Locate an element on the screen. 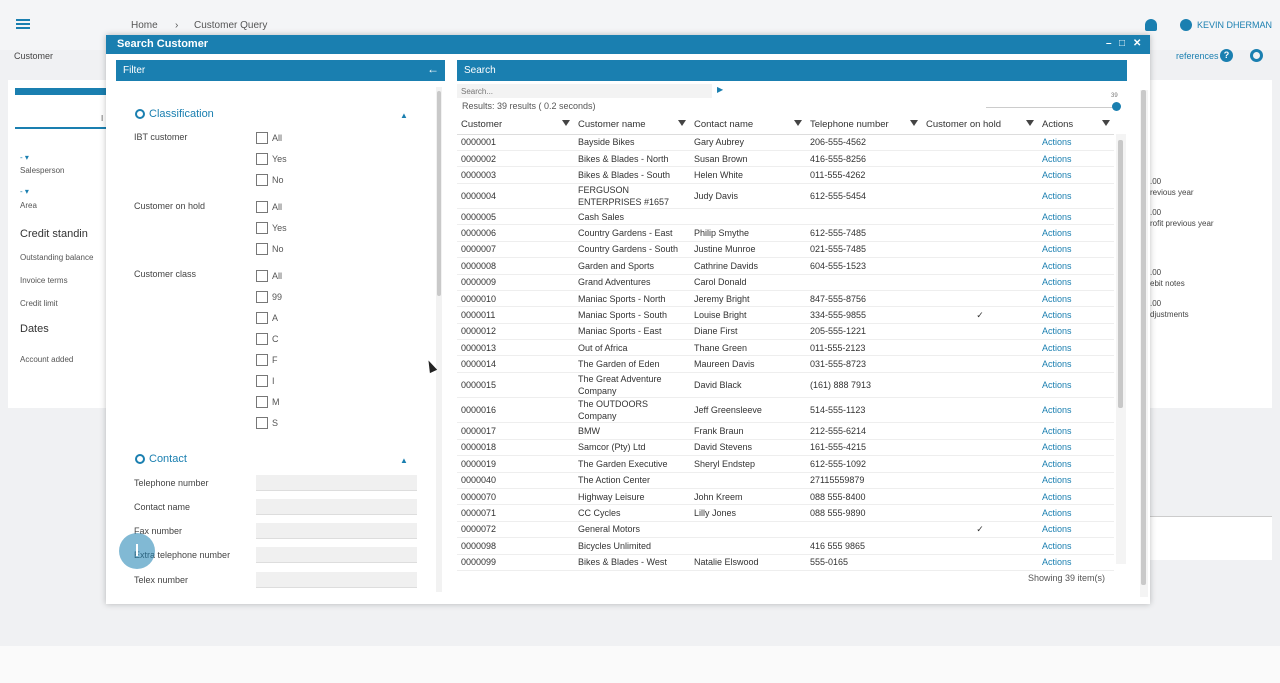  ibt-all-checkbox is located at coordinates (262, 138).